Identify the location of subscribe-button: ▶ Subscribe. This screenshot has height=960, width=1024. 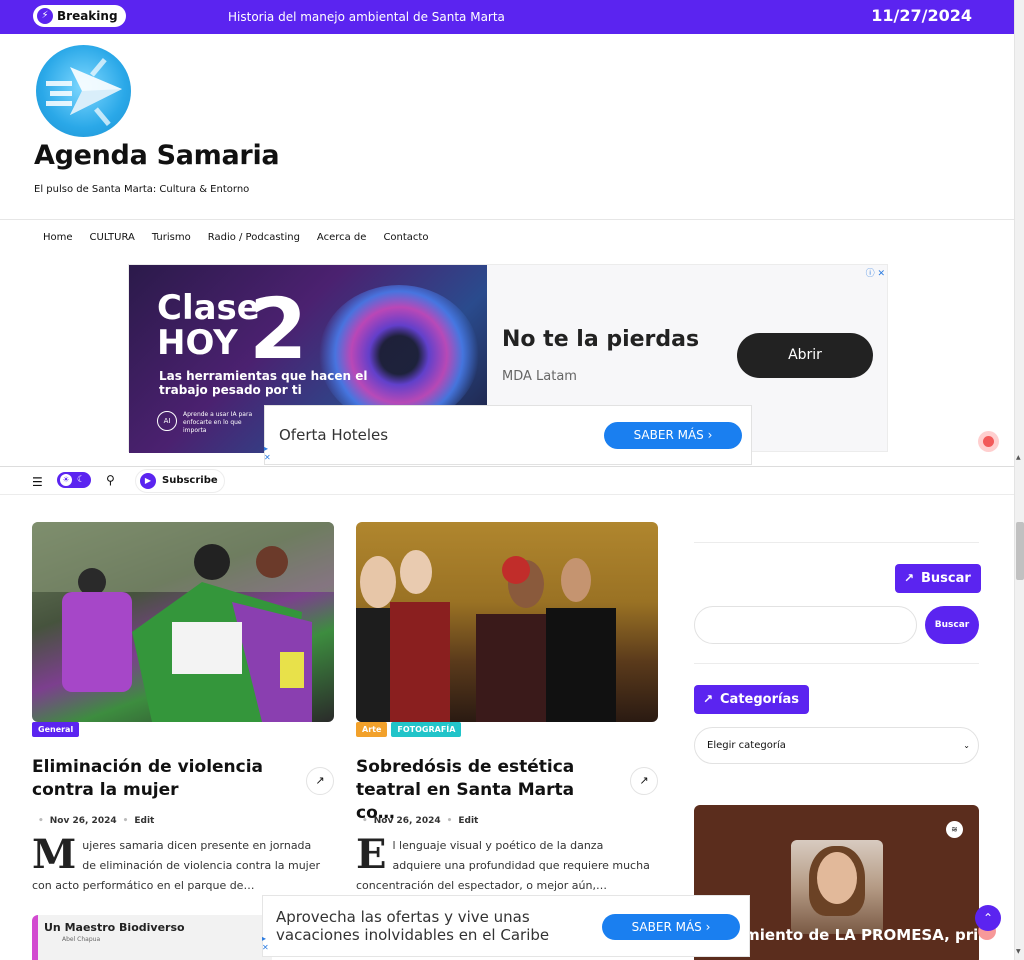
(180, 481).